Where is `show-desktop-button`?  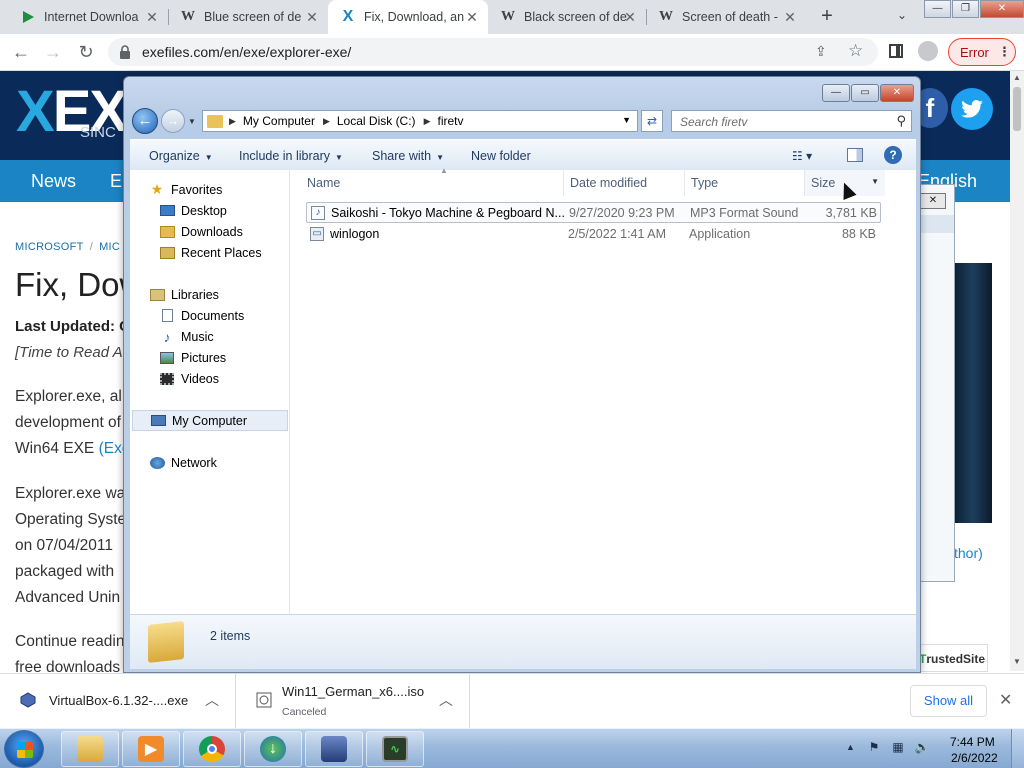 show-desktop-button is located at coordinates (1017, 748).